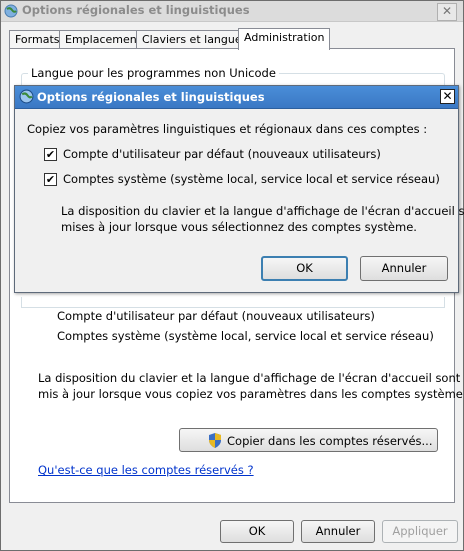 This screenshot has height=551, width=464. I want to click on dialog-titlebar: Options régionales et linguistiques ✕, so click(236, 97).